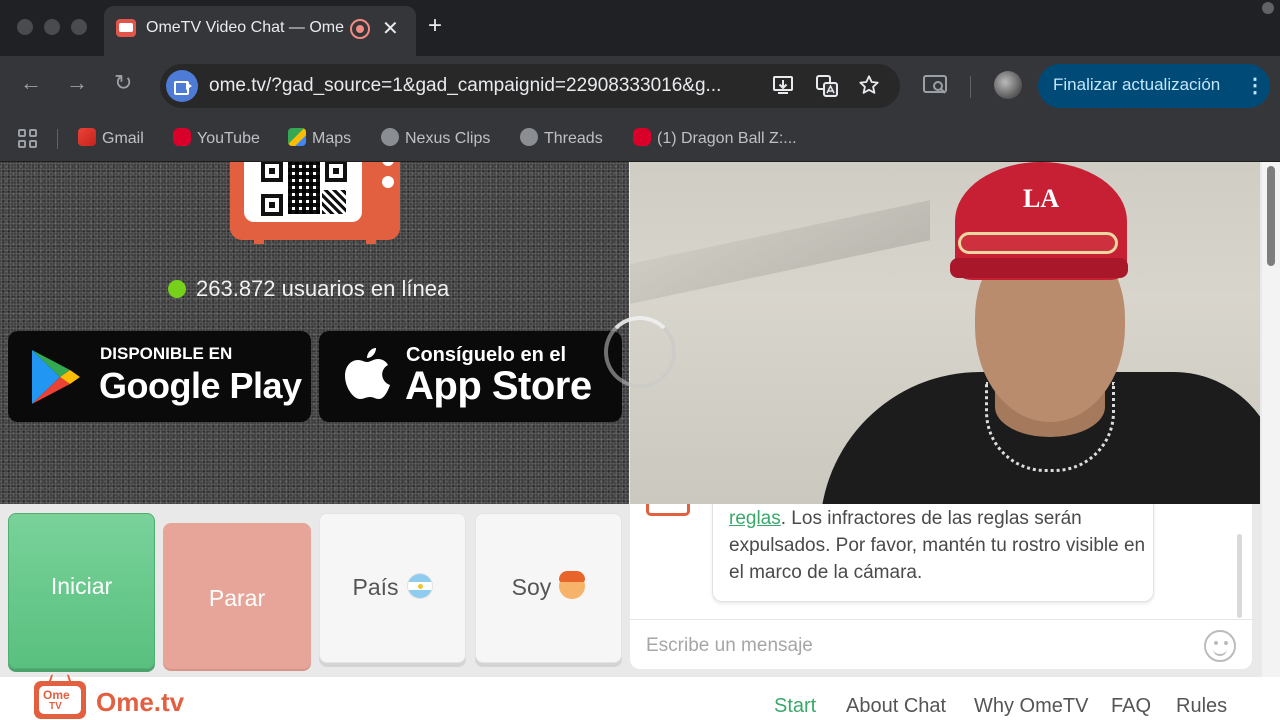 The width and height of the screenshot is (1280, 720). I want to click on bookmark-youtube: YouTube, so click(216, 138).